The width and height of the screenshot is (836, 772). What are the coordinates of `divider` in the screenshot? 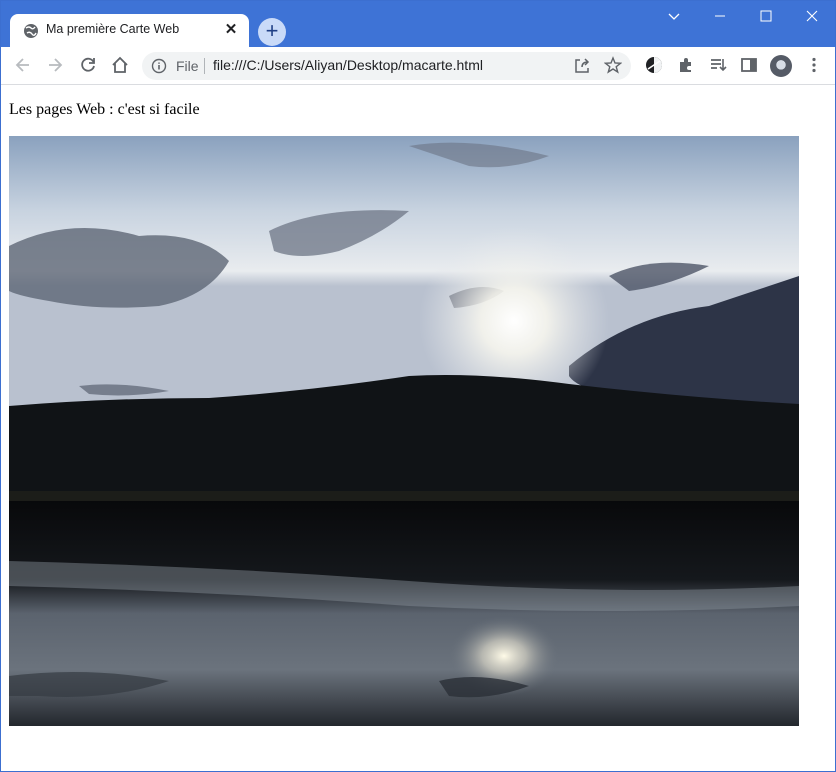 It's located at (204, 66).